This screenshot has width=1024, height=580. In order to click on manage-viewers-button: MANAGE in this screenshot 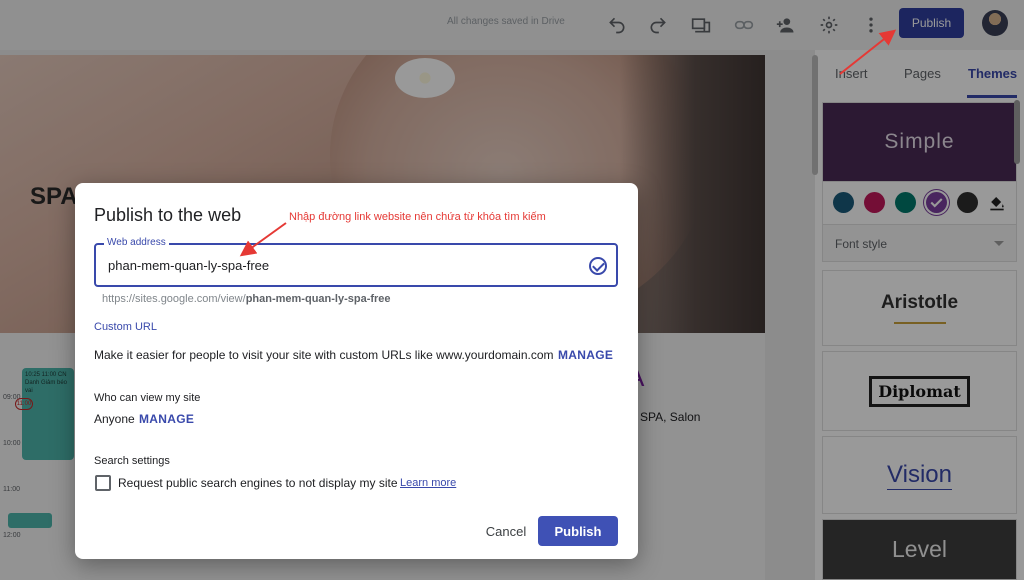, I will do `click(166, 419)`.